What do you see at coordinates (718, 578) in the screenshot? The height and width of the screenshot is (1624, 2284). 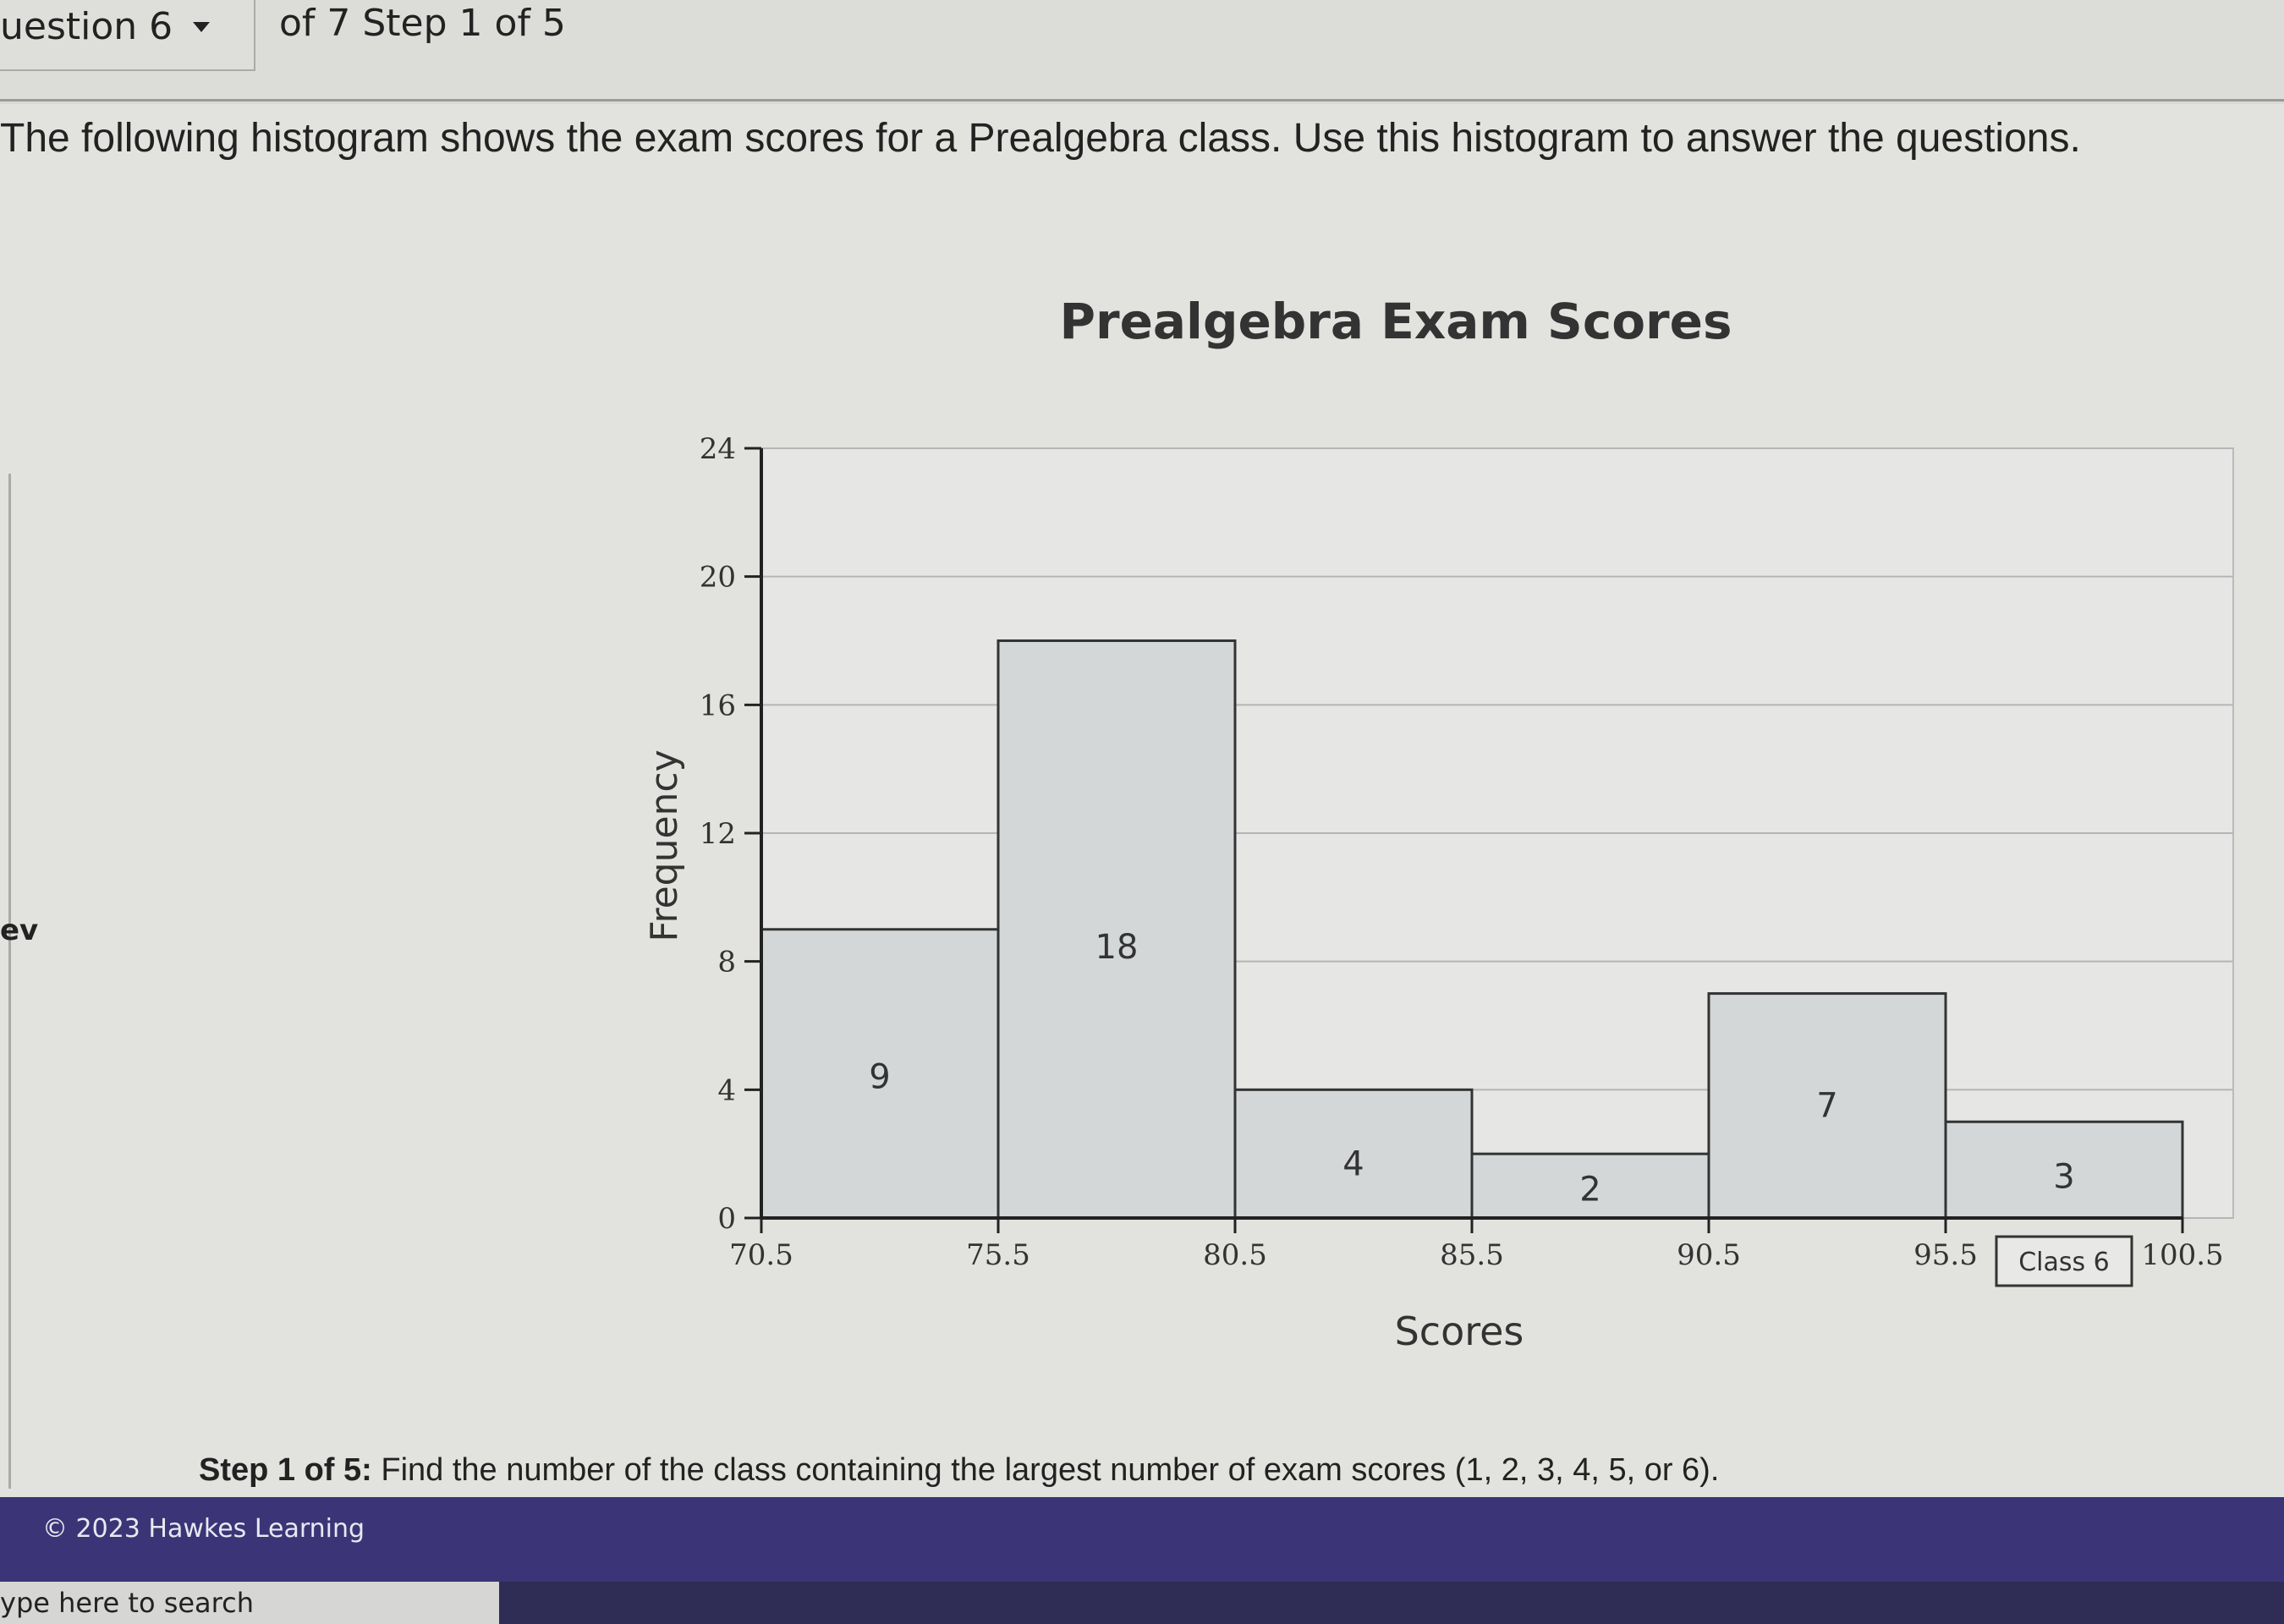 I see `y-tick-label: 20` at bounding box center [718, 578].